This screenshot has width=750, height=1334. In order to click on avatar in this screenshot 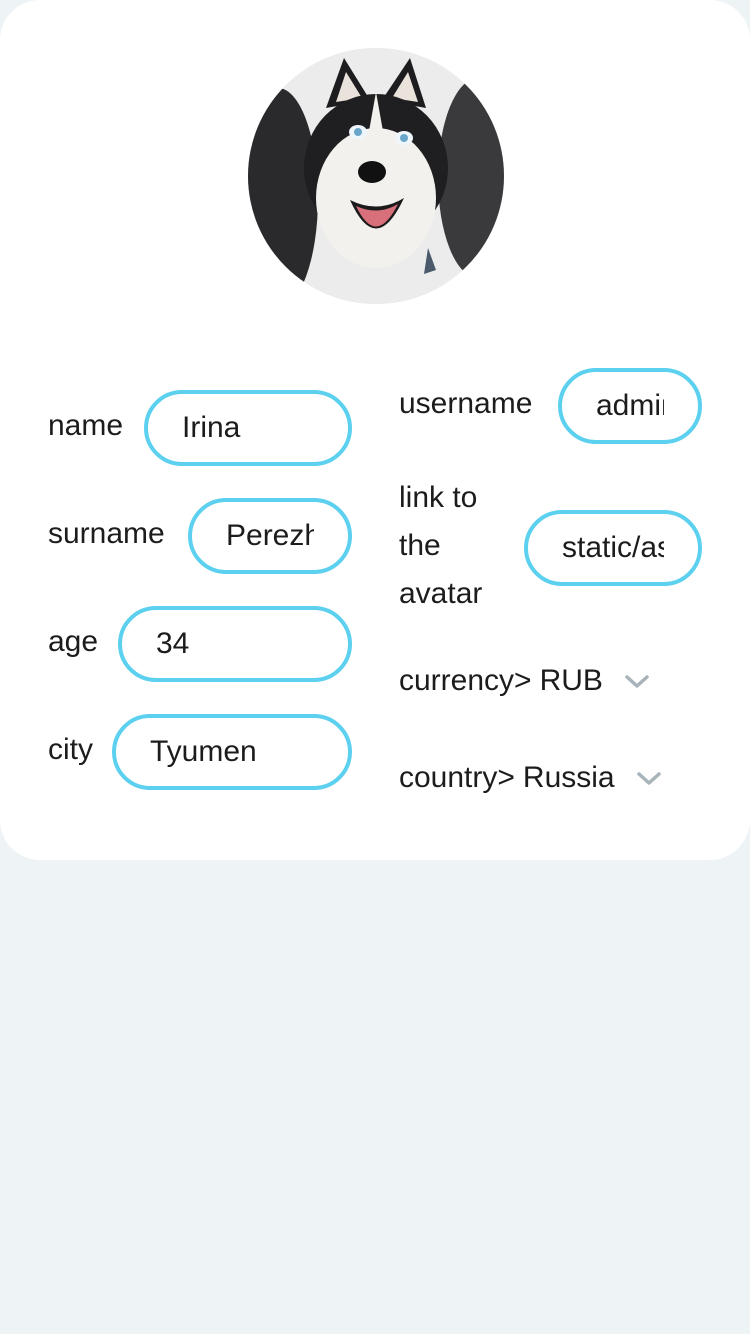, I will do `click(376, 176)`.